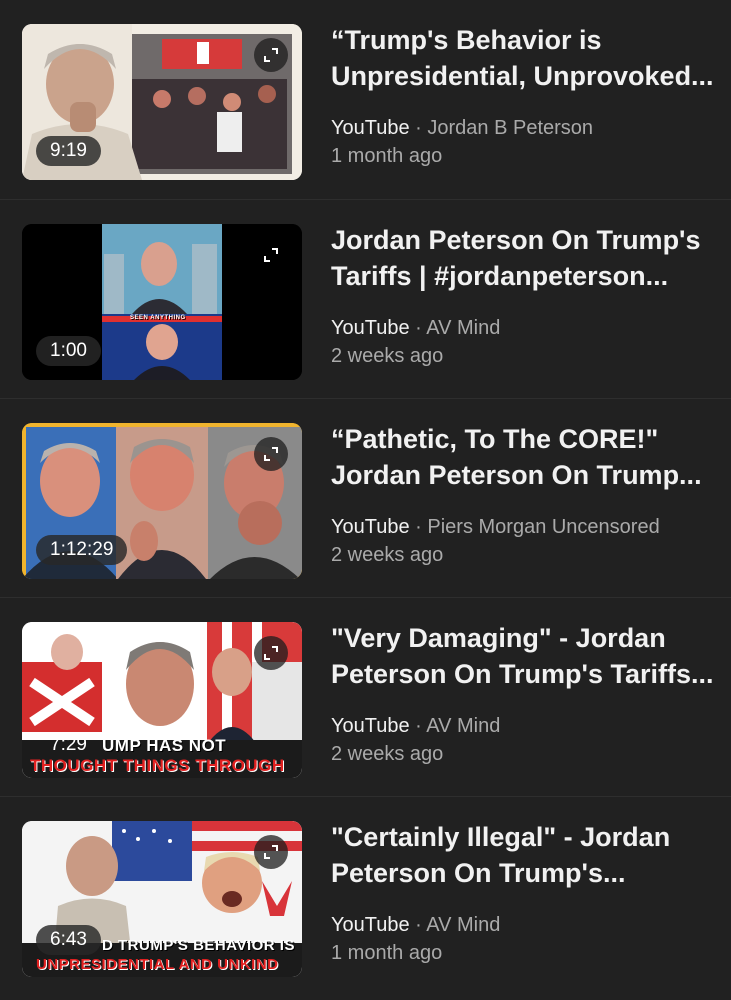 This screenshot has width=731, height=1000. I want to click on video-duration: 1:00, so click(68, 351).